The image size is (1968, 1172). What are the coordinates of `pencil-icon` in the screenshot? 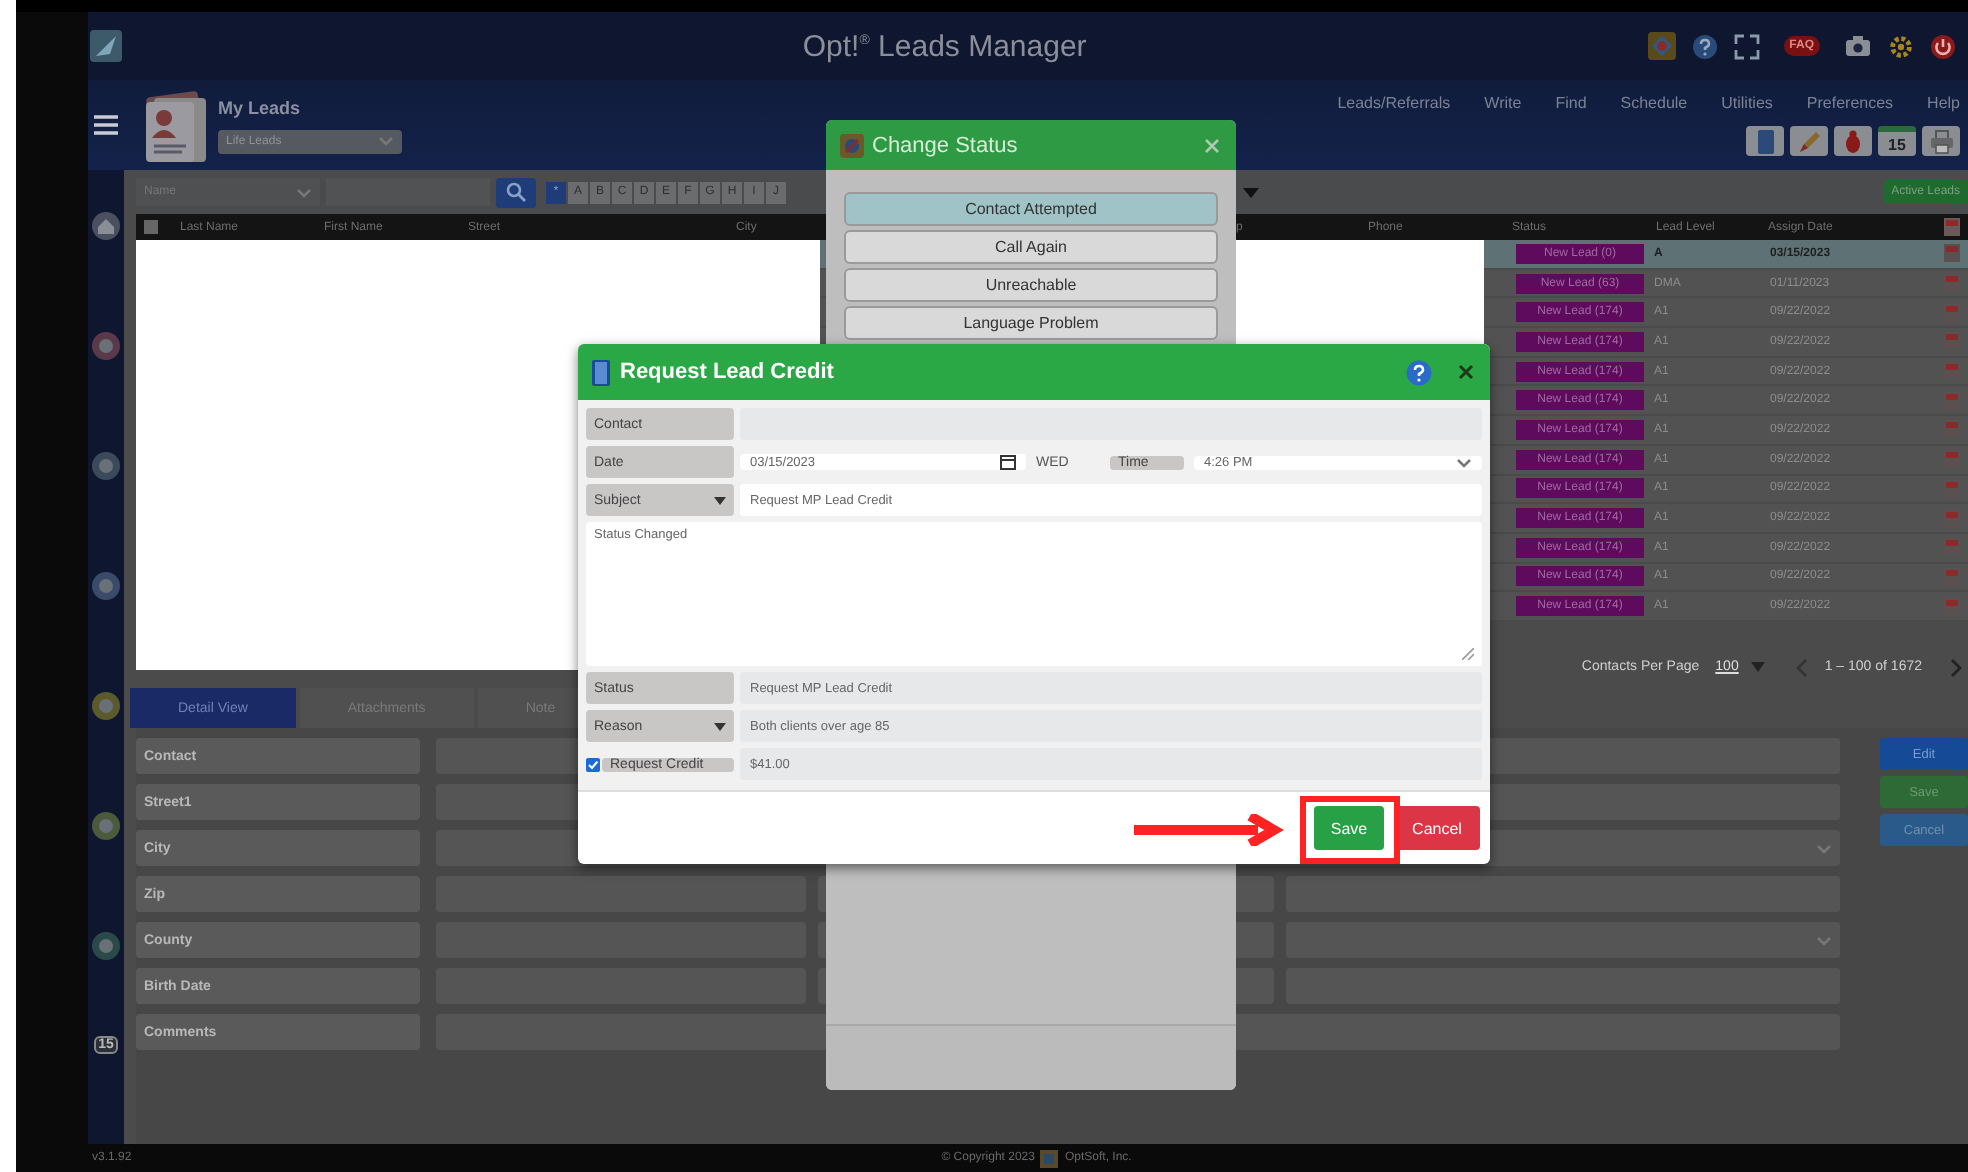 It's located at (1809, 141).